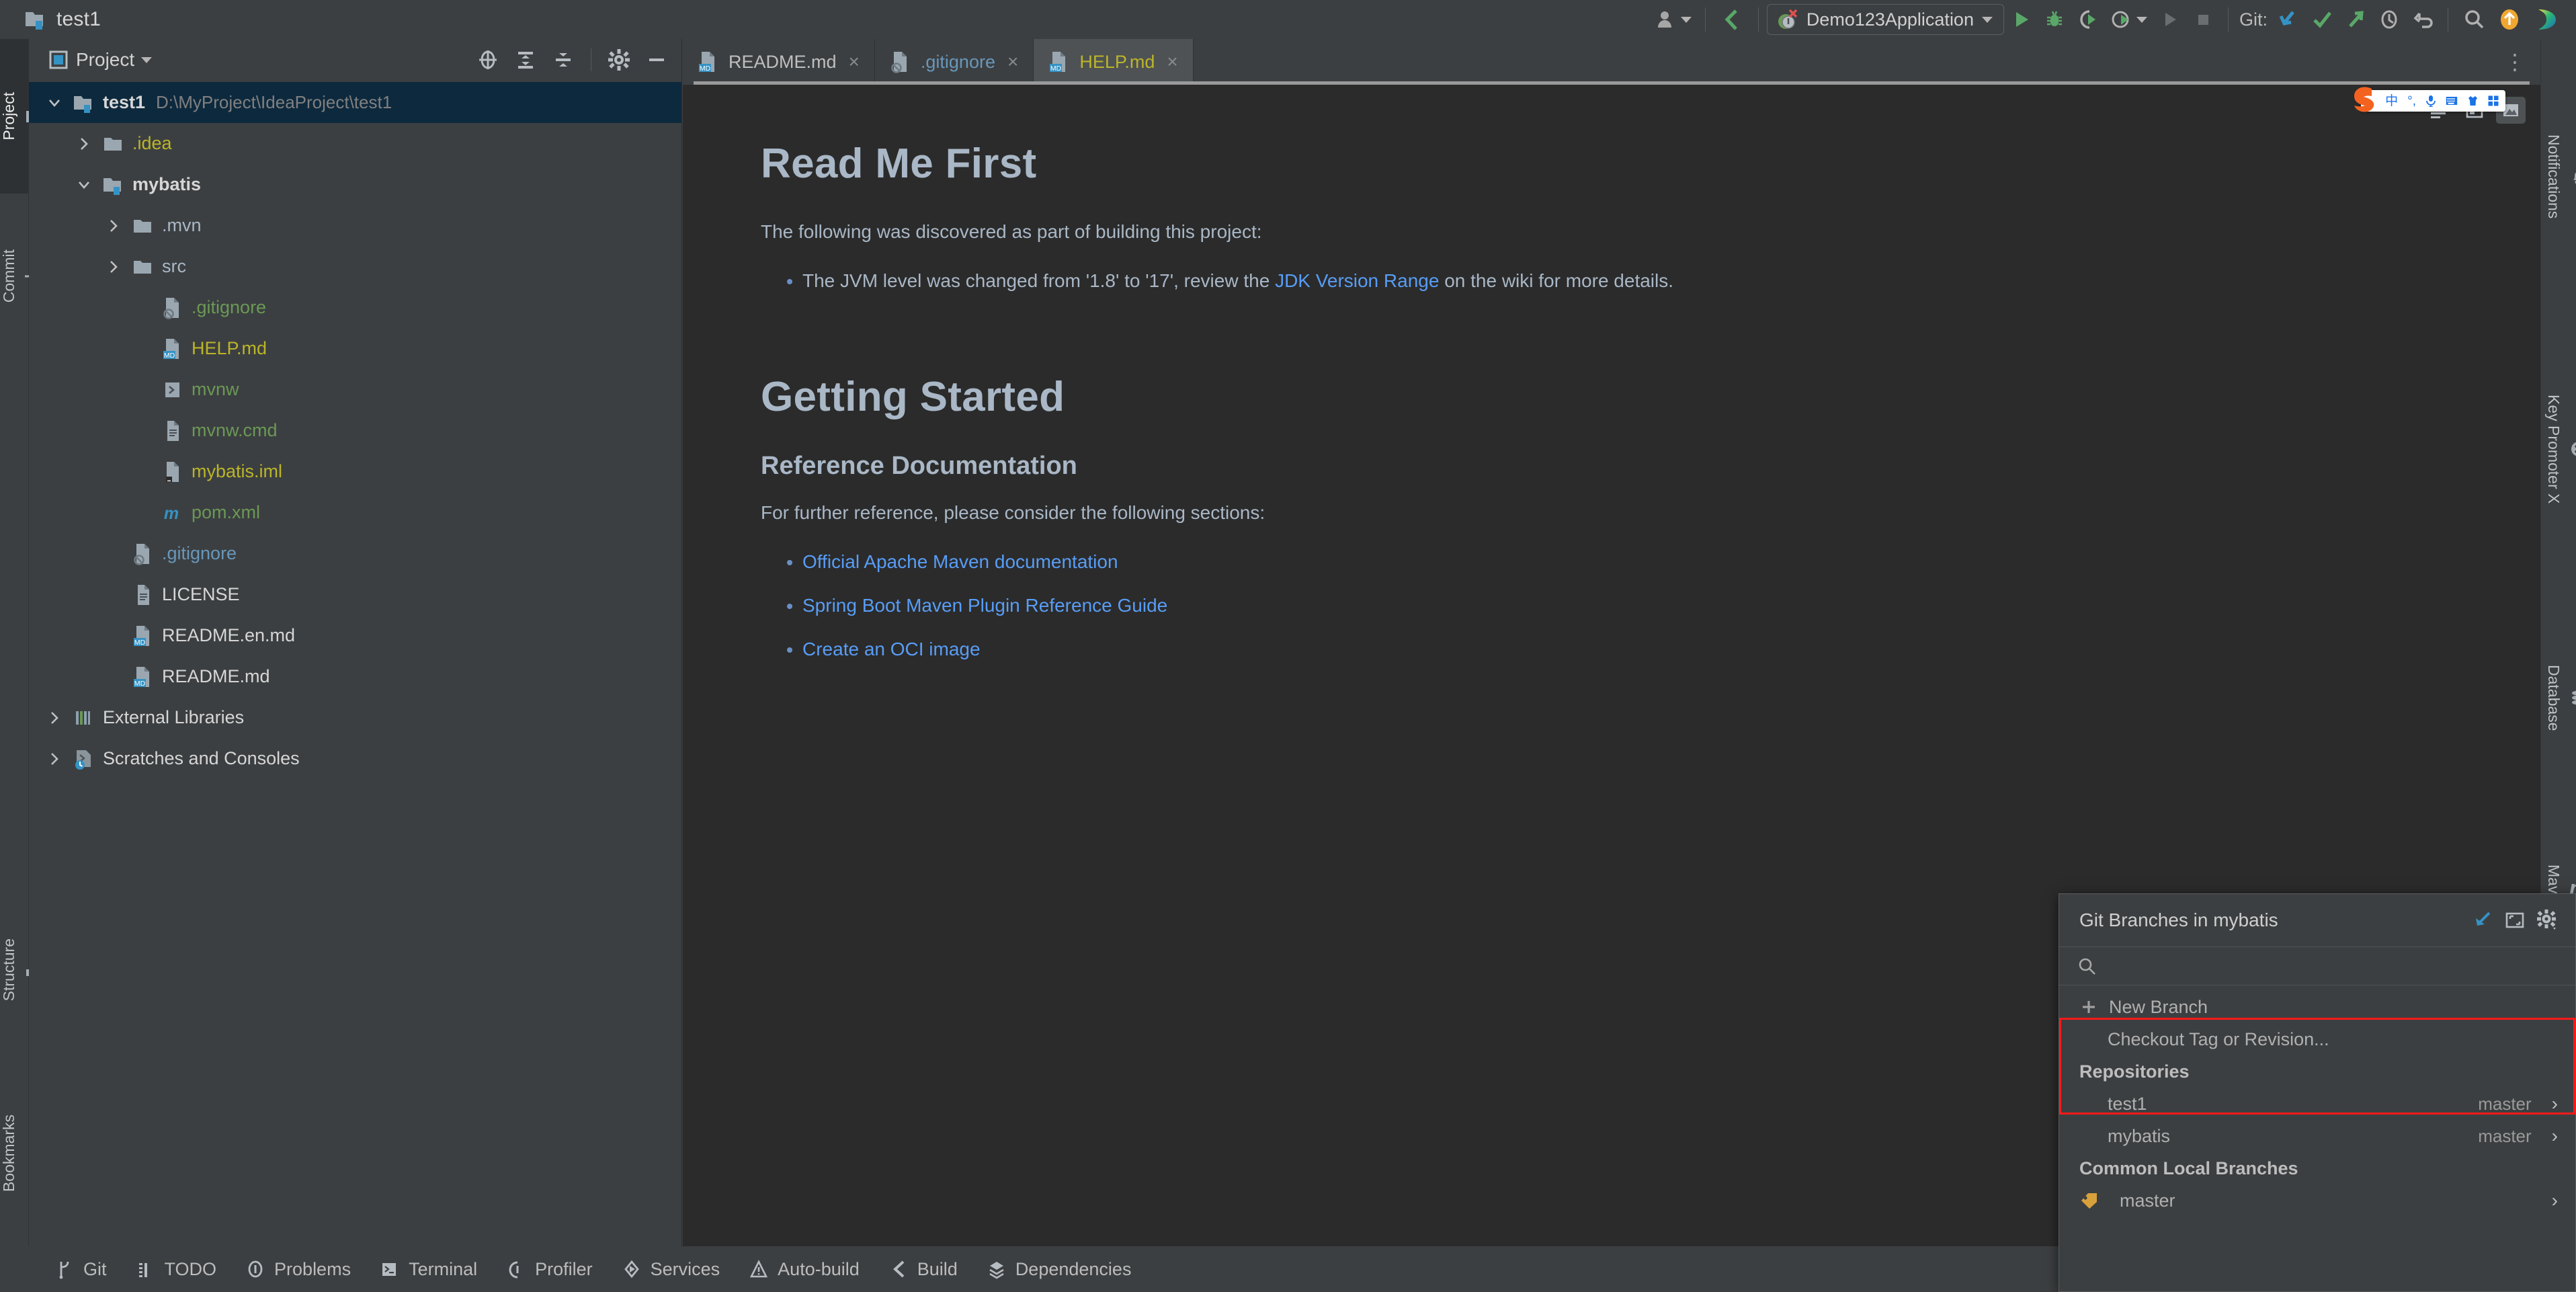 Image resolution: width=2576 pixels, height=1292 pixels. I want to click on debug-button, so click(2054, 19).